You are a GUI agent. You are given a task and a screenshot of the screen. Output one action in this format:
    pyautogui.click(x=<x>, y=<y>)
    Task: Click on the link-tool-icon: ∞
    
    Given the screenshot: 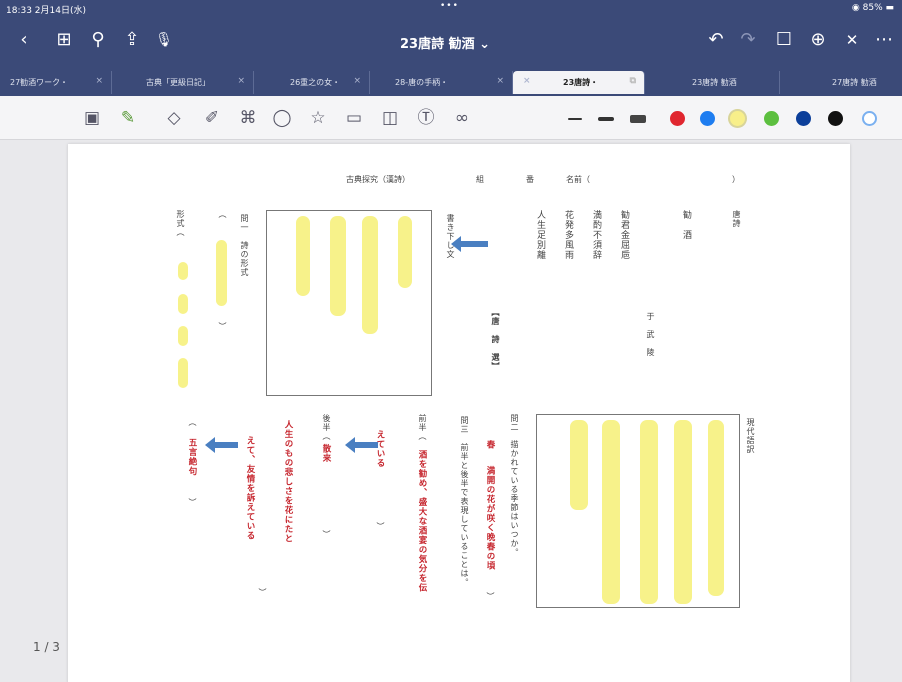 What is the action you would take?
    pyautogui.click(x=462, y=118)
    